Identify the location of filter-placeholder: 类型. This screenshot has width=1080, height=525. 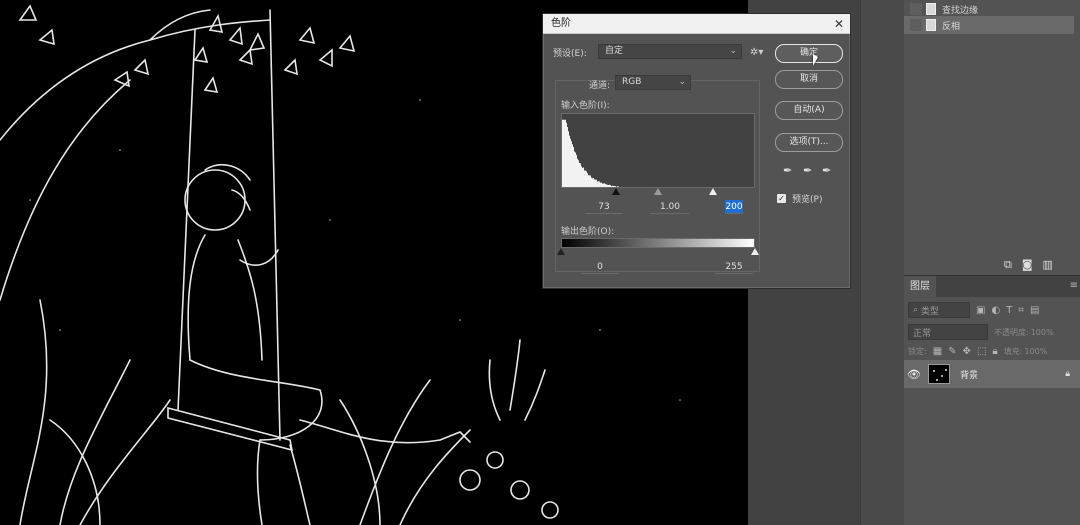
(930, 310).